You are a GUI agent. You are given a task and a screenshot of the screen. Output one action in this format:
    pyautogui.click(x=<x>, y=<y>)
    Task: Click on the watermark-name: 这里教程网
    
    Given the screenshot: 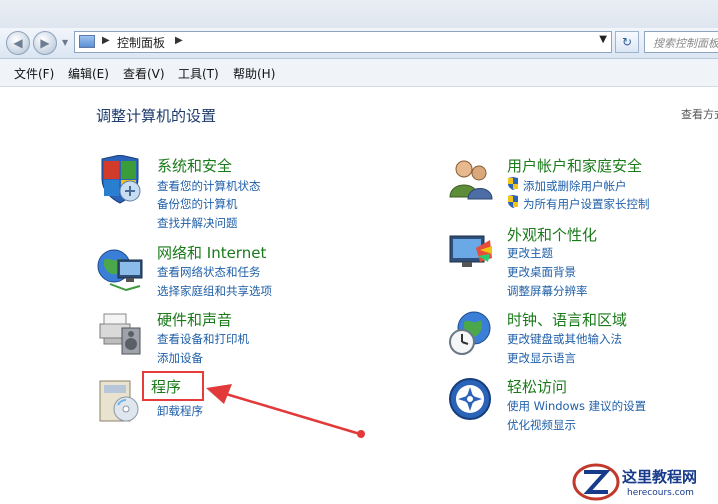 What is the action you would take?
    pyautogui.click(x=660, y=477)
    